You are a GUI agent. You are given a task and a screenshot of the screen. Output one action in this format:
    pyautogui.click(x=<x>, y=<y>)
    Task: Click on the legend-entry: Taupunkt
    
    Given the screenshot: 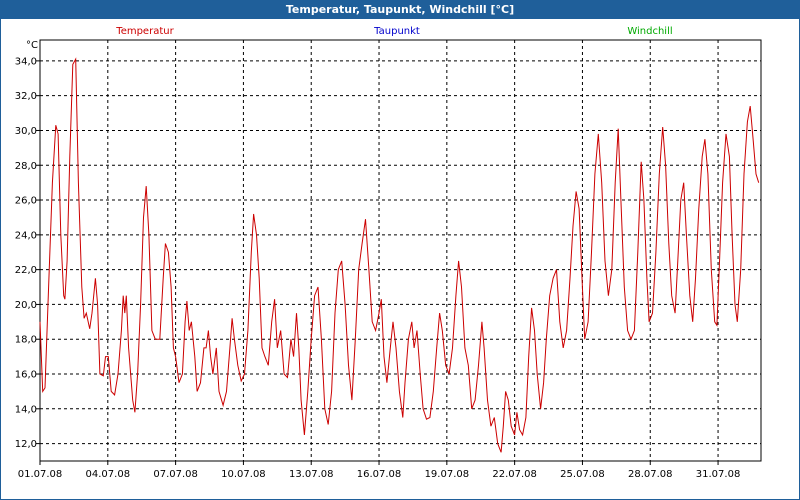 What is the action you would take?
    pyautogui.click(x=396, y=31)
    